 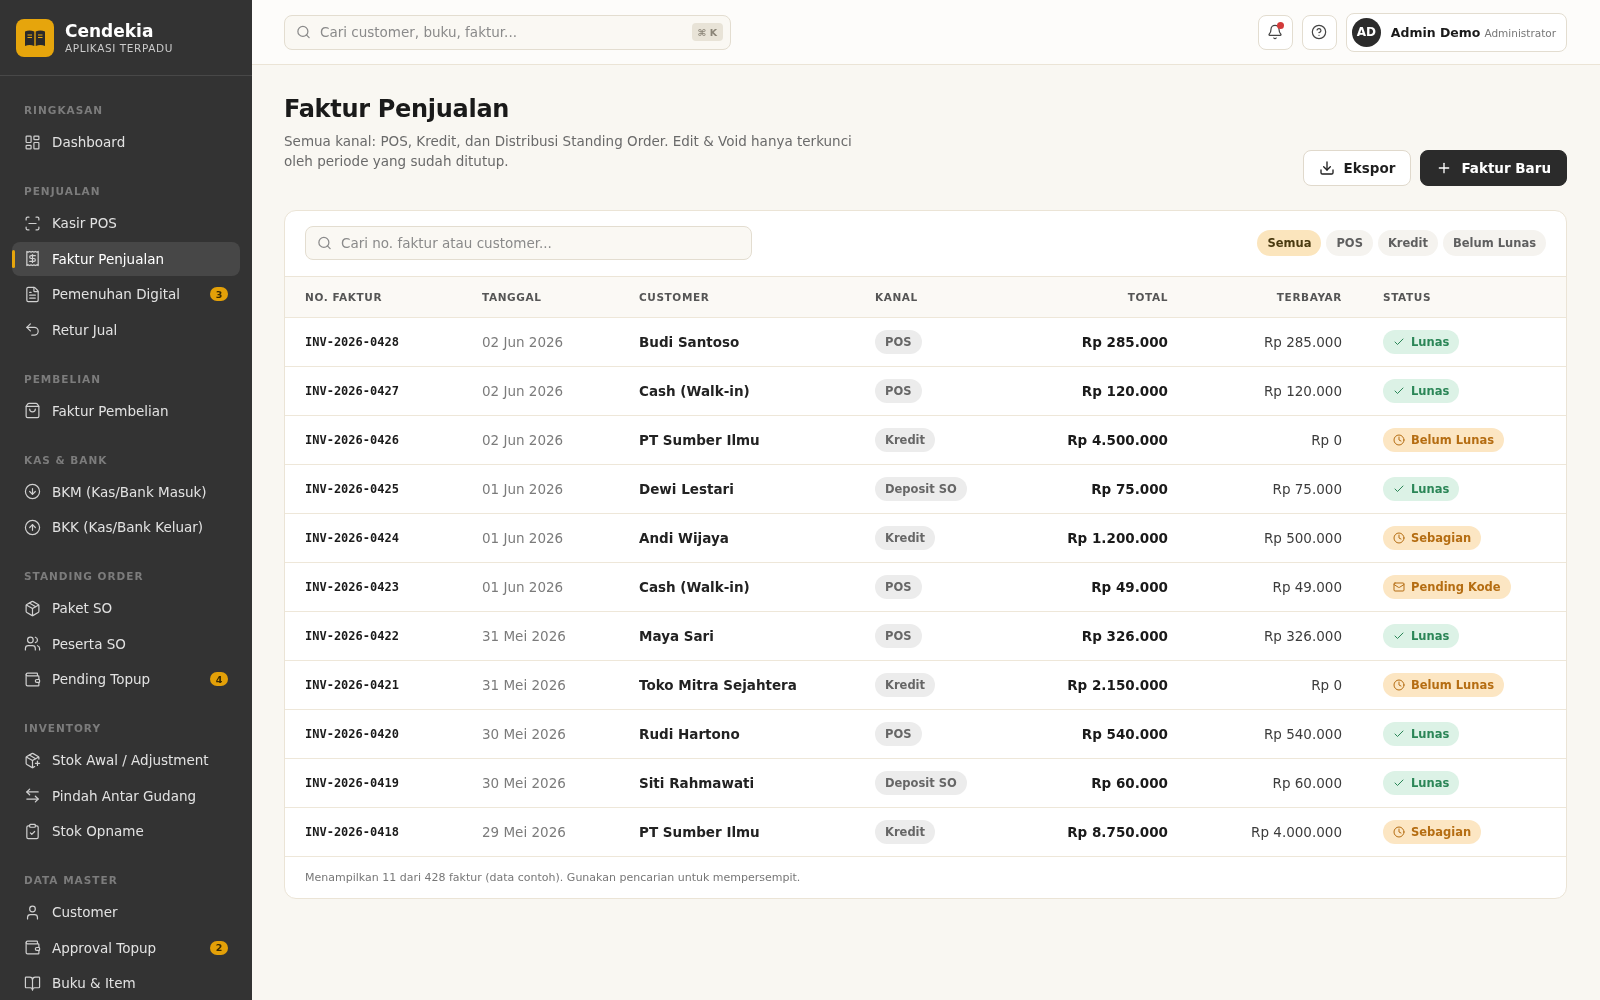 What do you see at coordinates (1296, 832) in the screenshot?
I see `table-cell: Rp 4.000.000` at bounding box center [1296, 832].